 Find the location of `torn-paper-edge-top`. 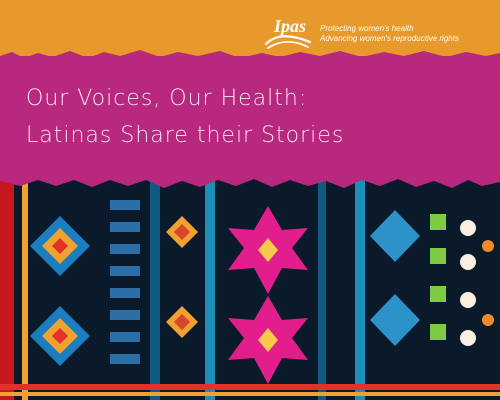

torn-paper-edge-top is located at coordinates (250, 57).